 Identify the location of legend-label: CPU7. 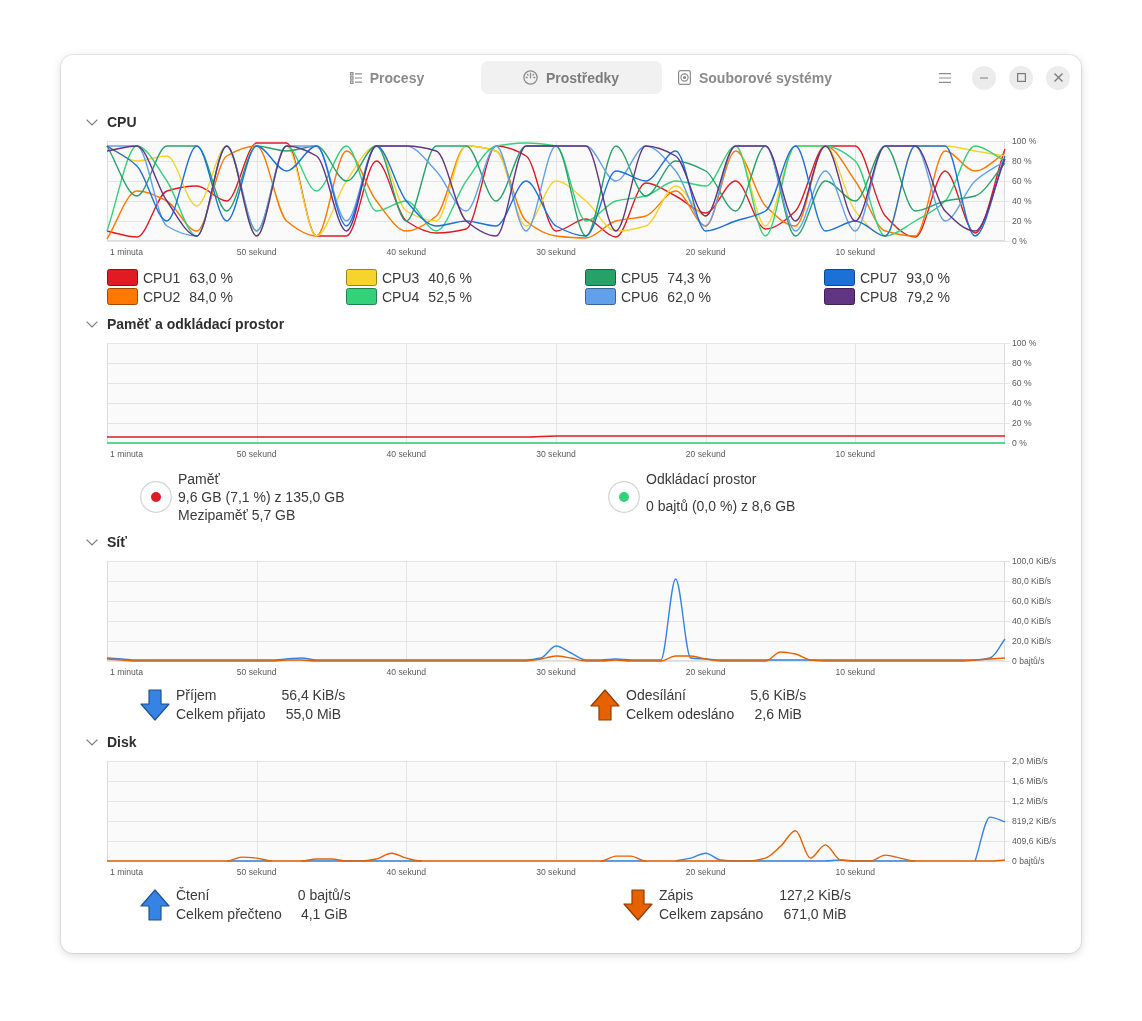
(879, 277).